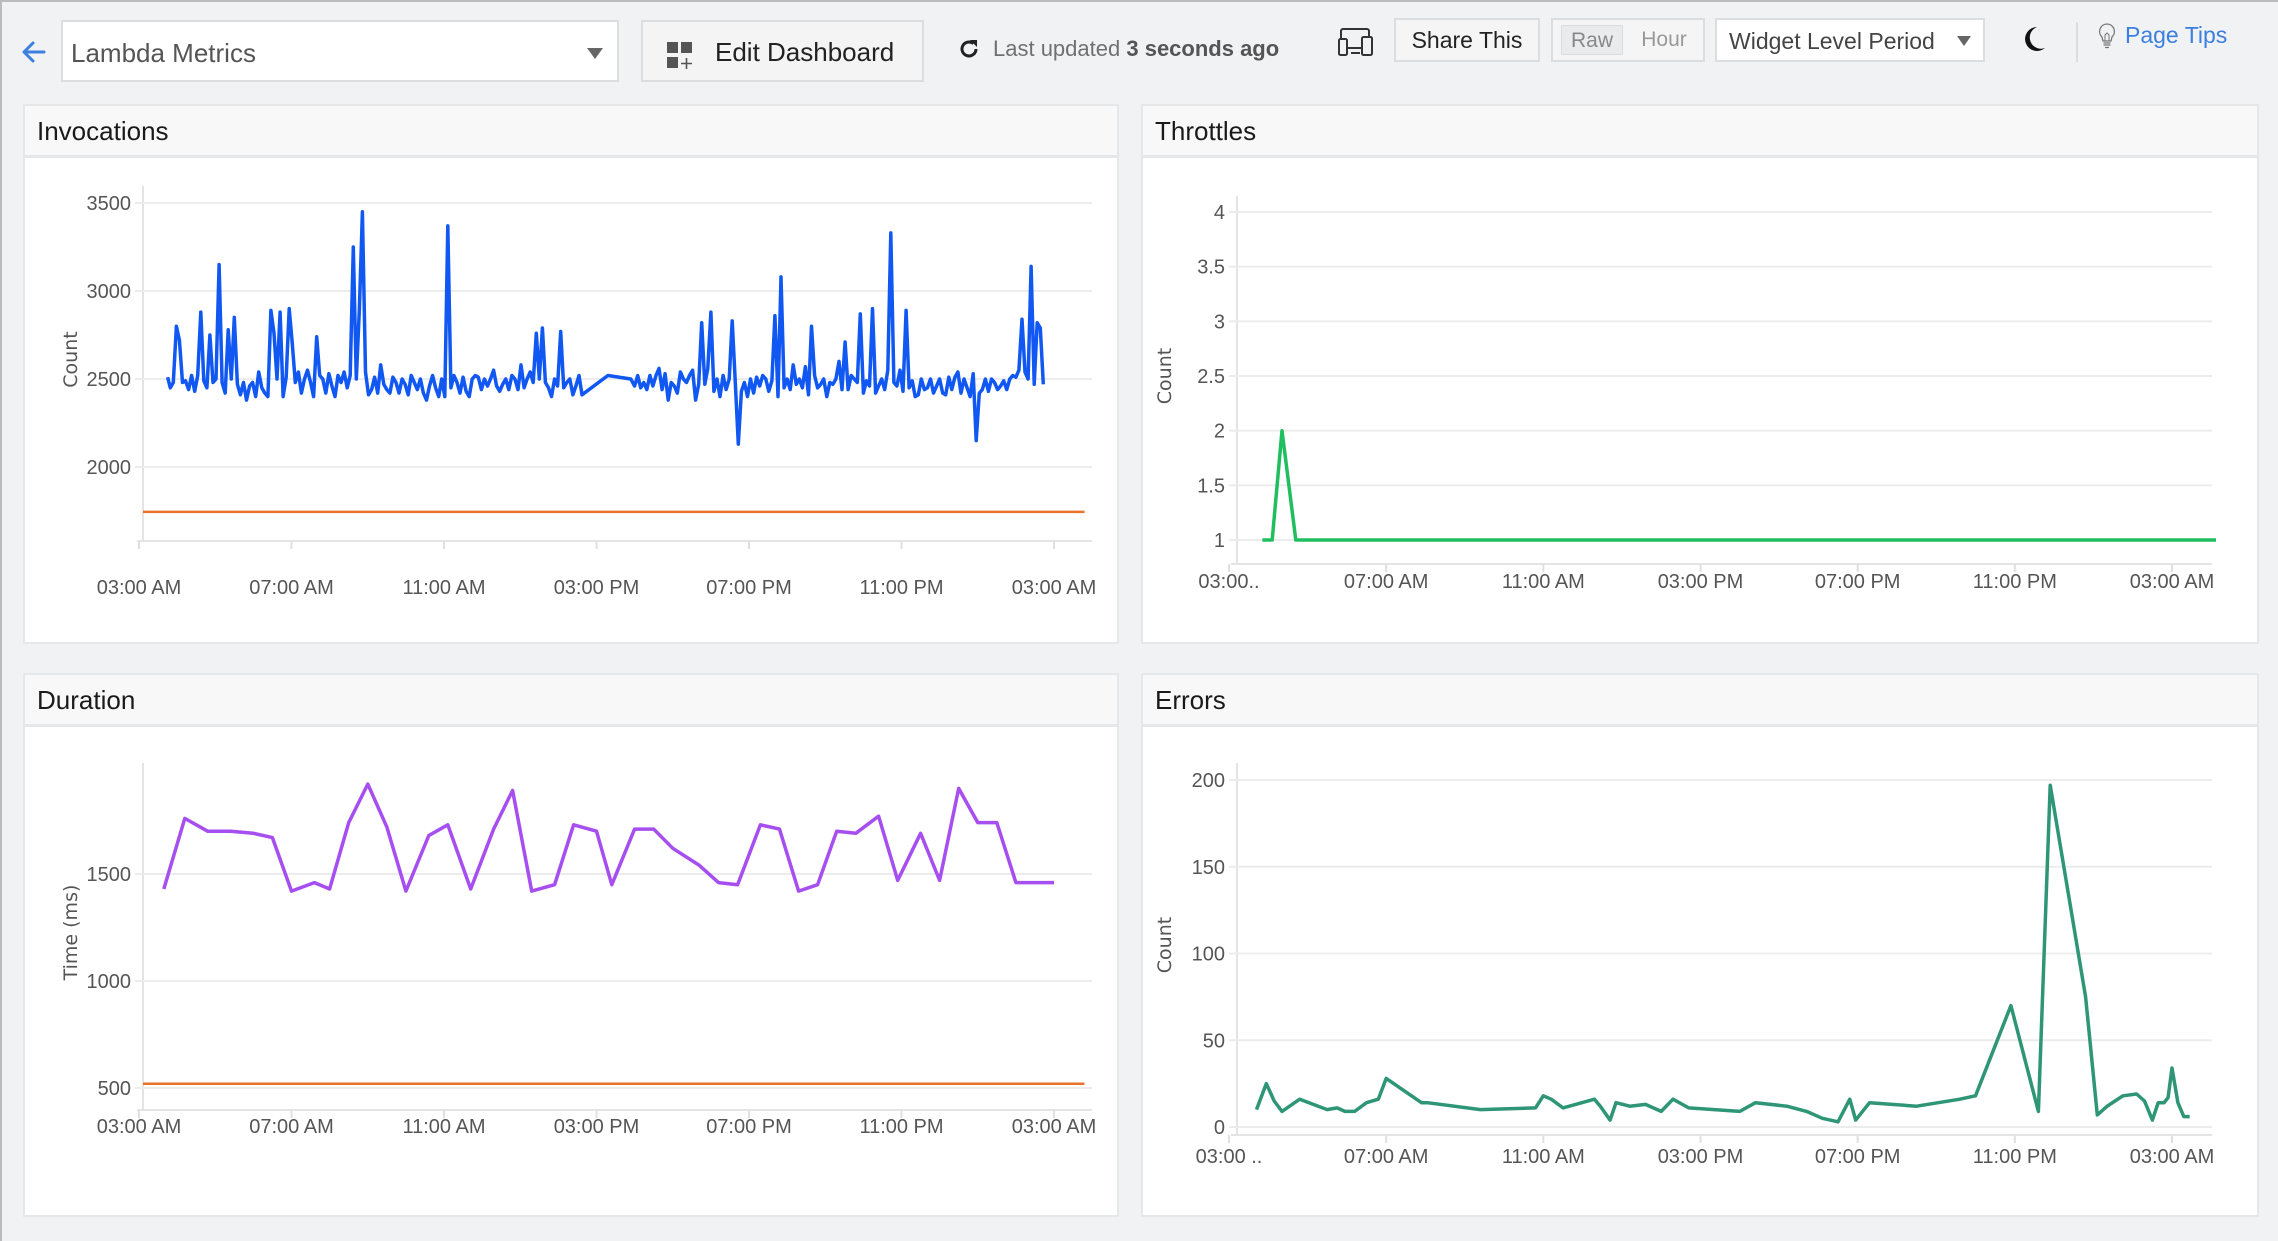 Image resolution: width=2278 pixels, height=1241 pixels. What do you see at coordinates (34, 52) in the screenshot?
I see `back-arrow-icon` at bounding box center [34, 52].